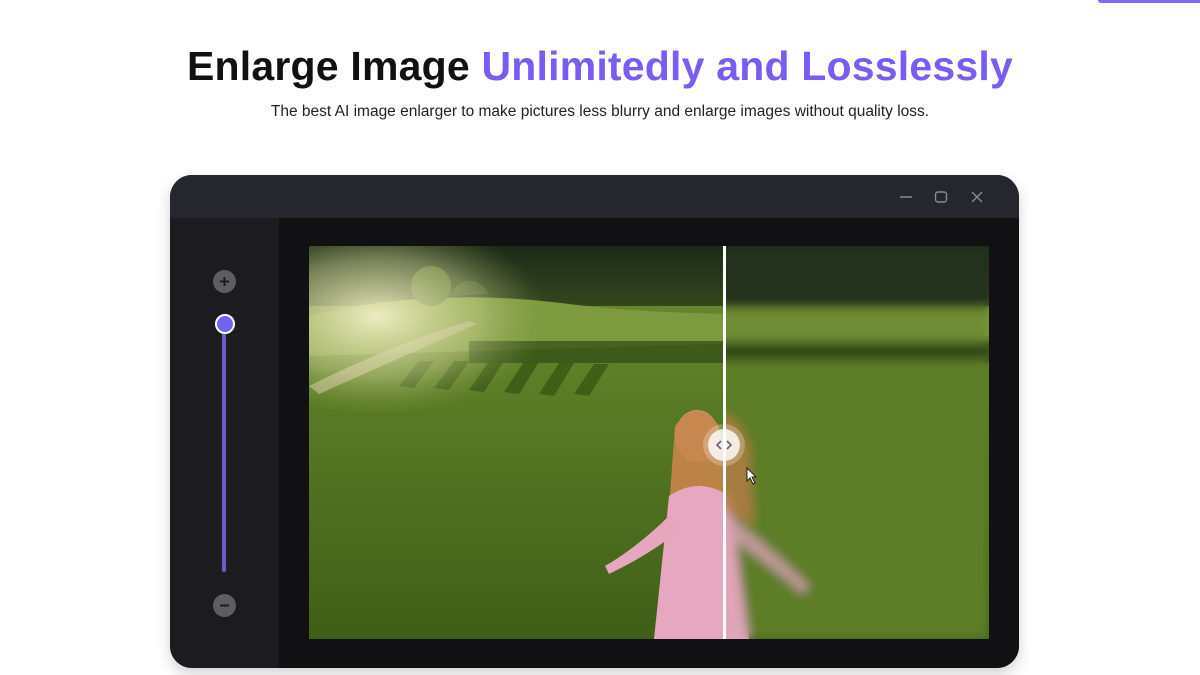 The width and height of the screenshot is (1200, 675). I want to click on minus-icon, so click(224, 605).